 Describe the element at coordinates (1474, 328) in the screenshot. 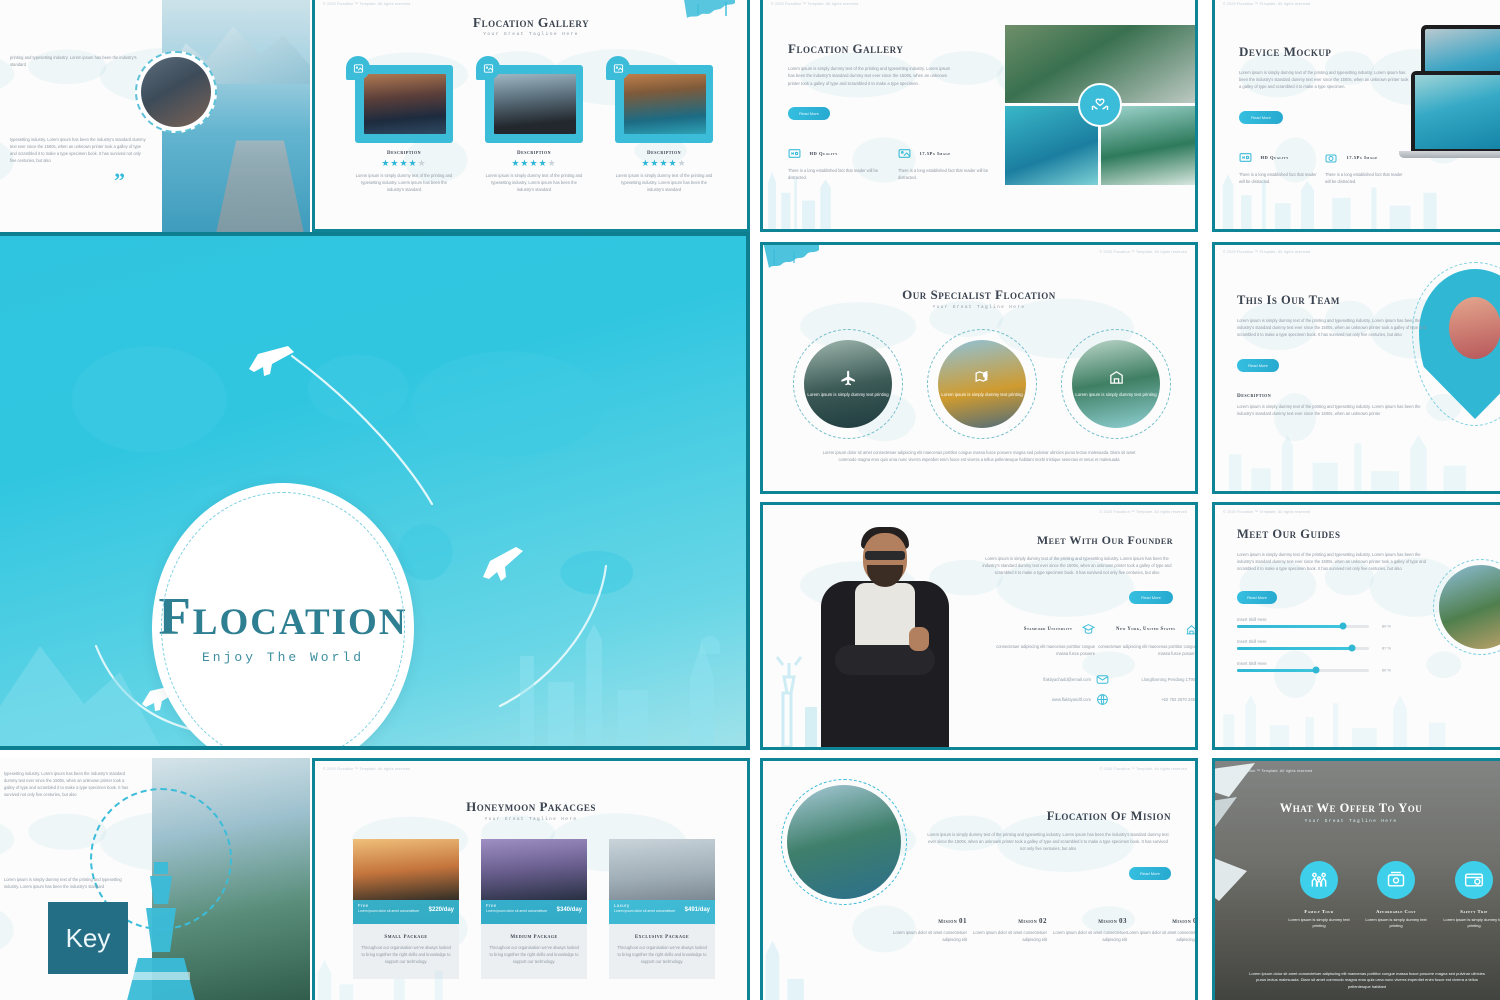

I see `team-member-avatar` at that location.